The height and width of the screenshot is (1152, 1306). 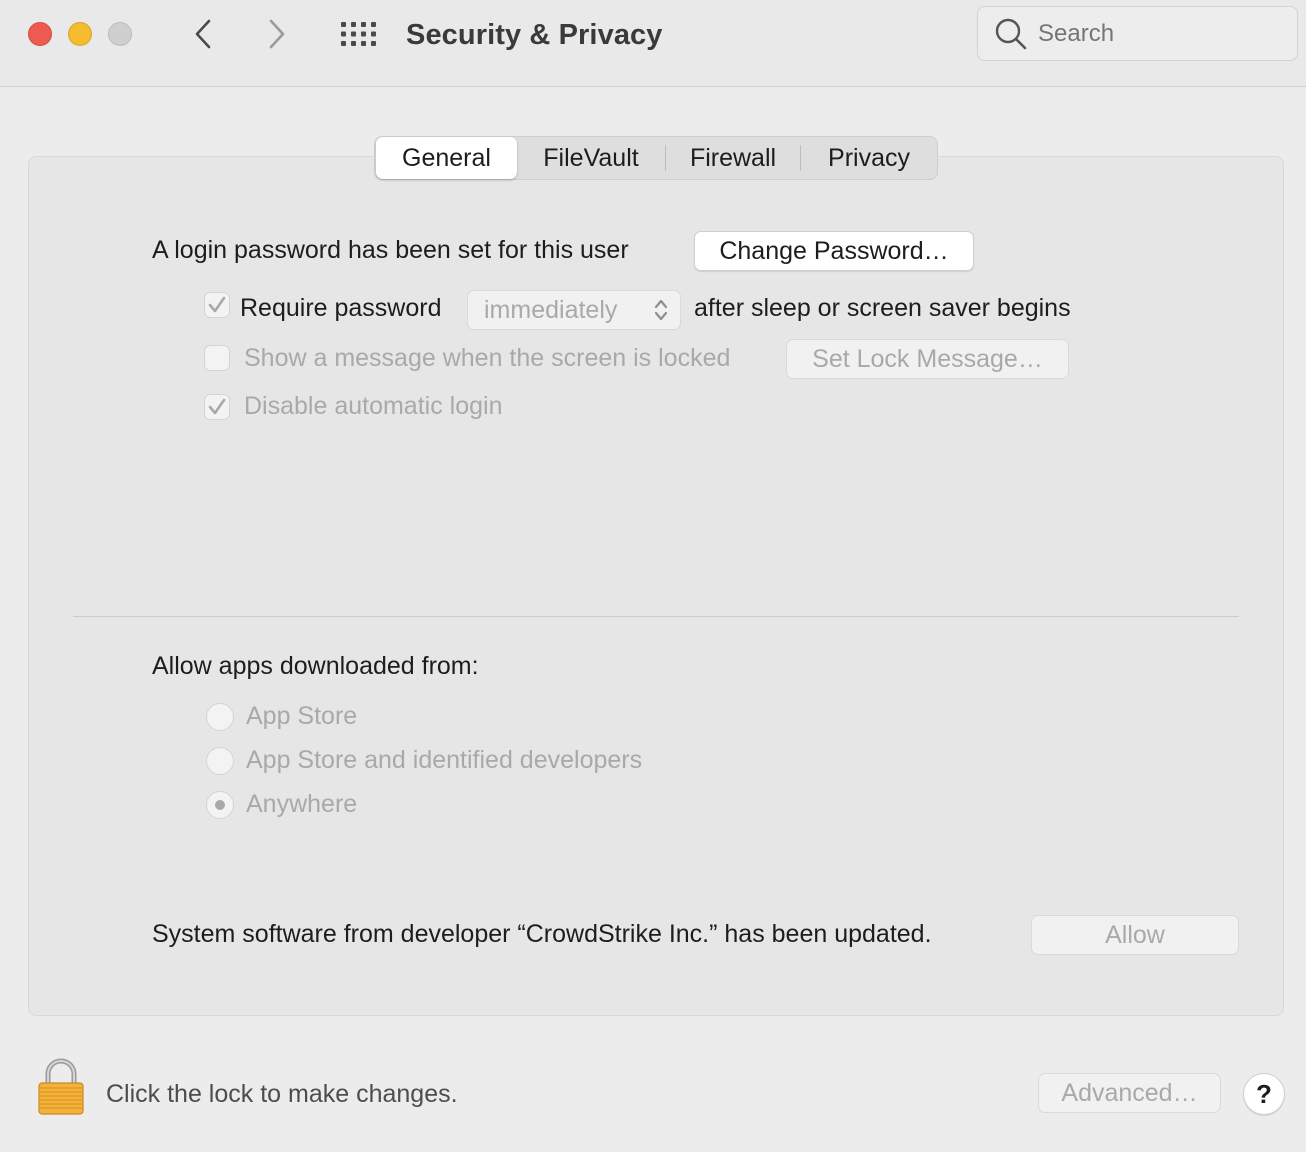 I want to click on forward-chevron-icon, so click(x=277, y=34).